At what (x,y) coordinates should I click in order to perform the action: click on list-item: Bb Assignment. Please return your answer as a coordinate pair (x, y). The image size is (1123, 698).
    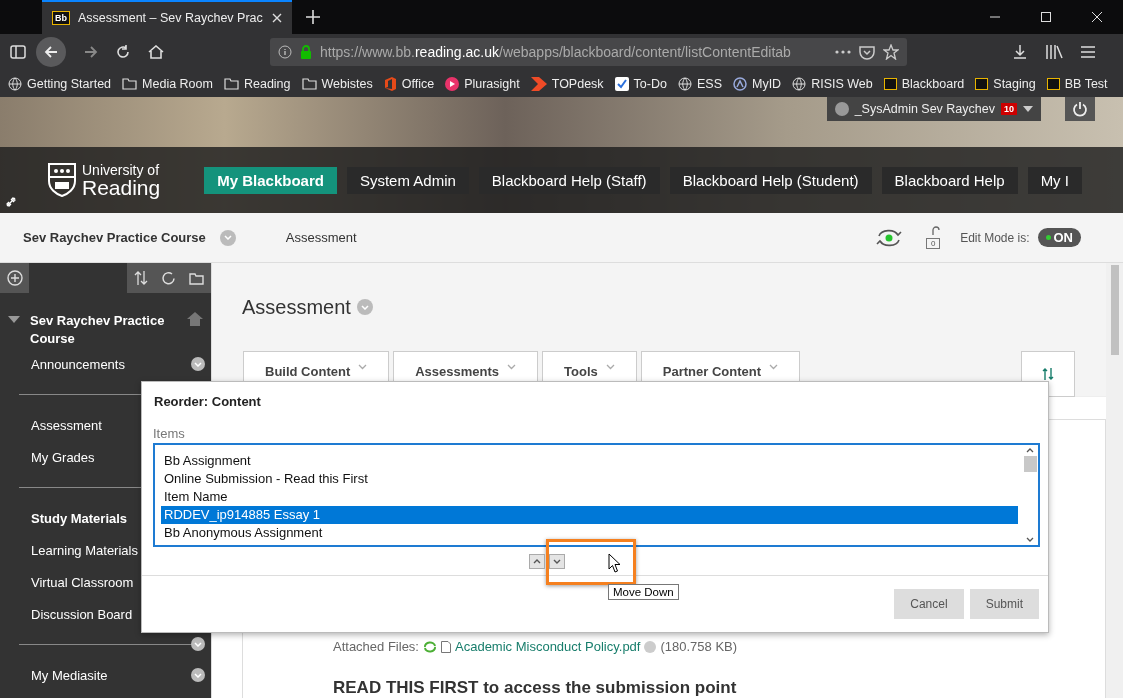
    Looking at the image, I should click on (589, 461).